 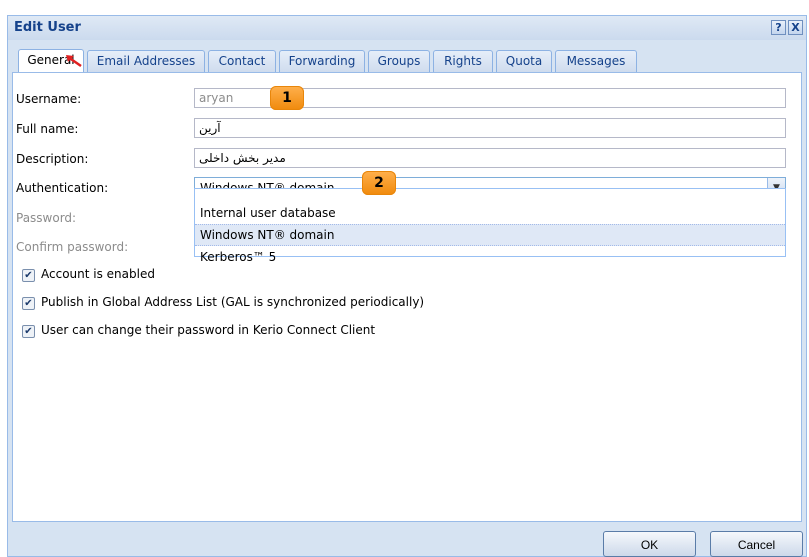 I want to click on dialog-titlebar: Edit User ? X, so click(x=407, y=28).